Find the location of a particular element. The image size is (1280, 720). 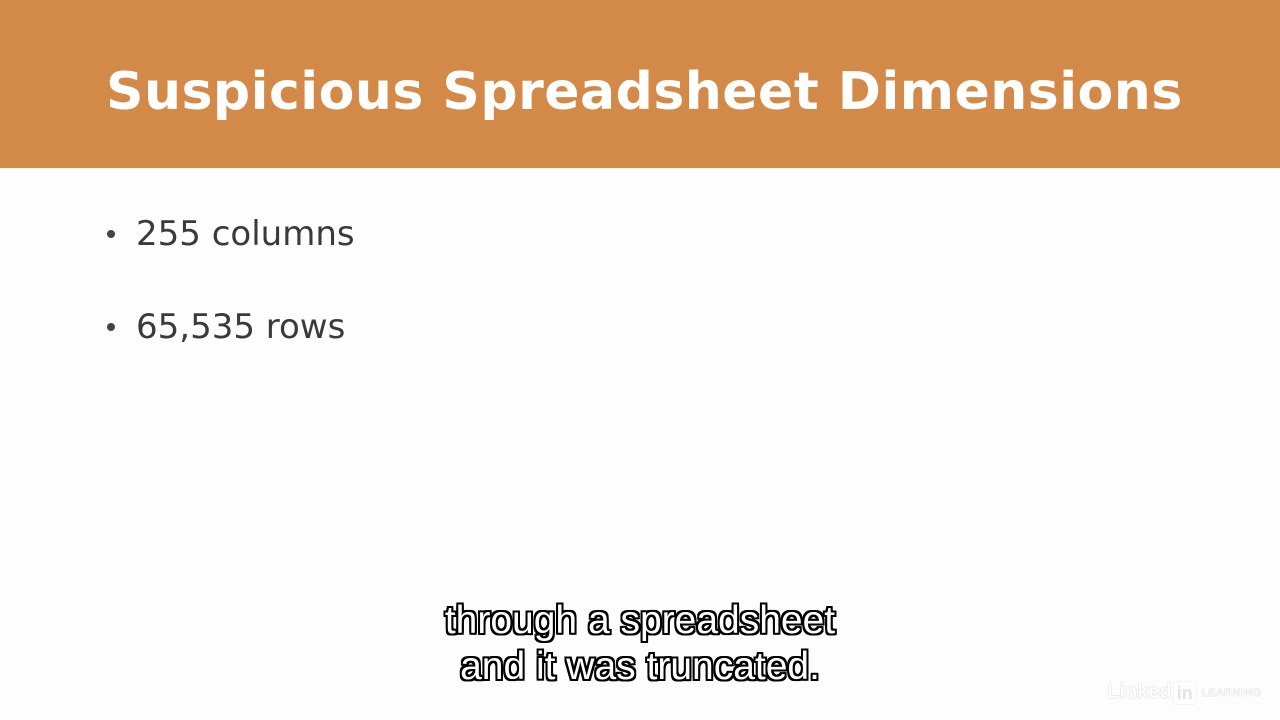

logo-in-badge-icon: in is located at coordinates (1184, 692).